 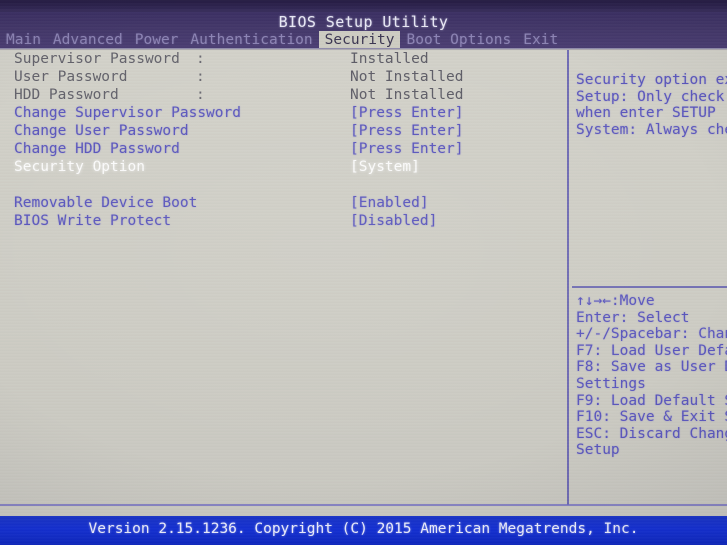 What do you see at coordinates (283, 185) in the screenshot?
I see `settings-spacer` at bounding box center [283, 185].